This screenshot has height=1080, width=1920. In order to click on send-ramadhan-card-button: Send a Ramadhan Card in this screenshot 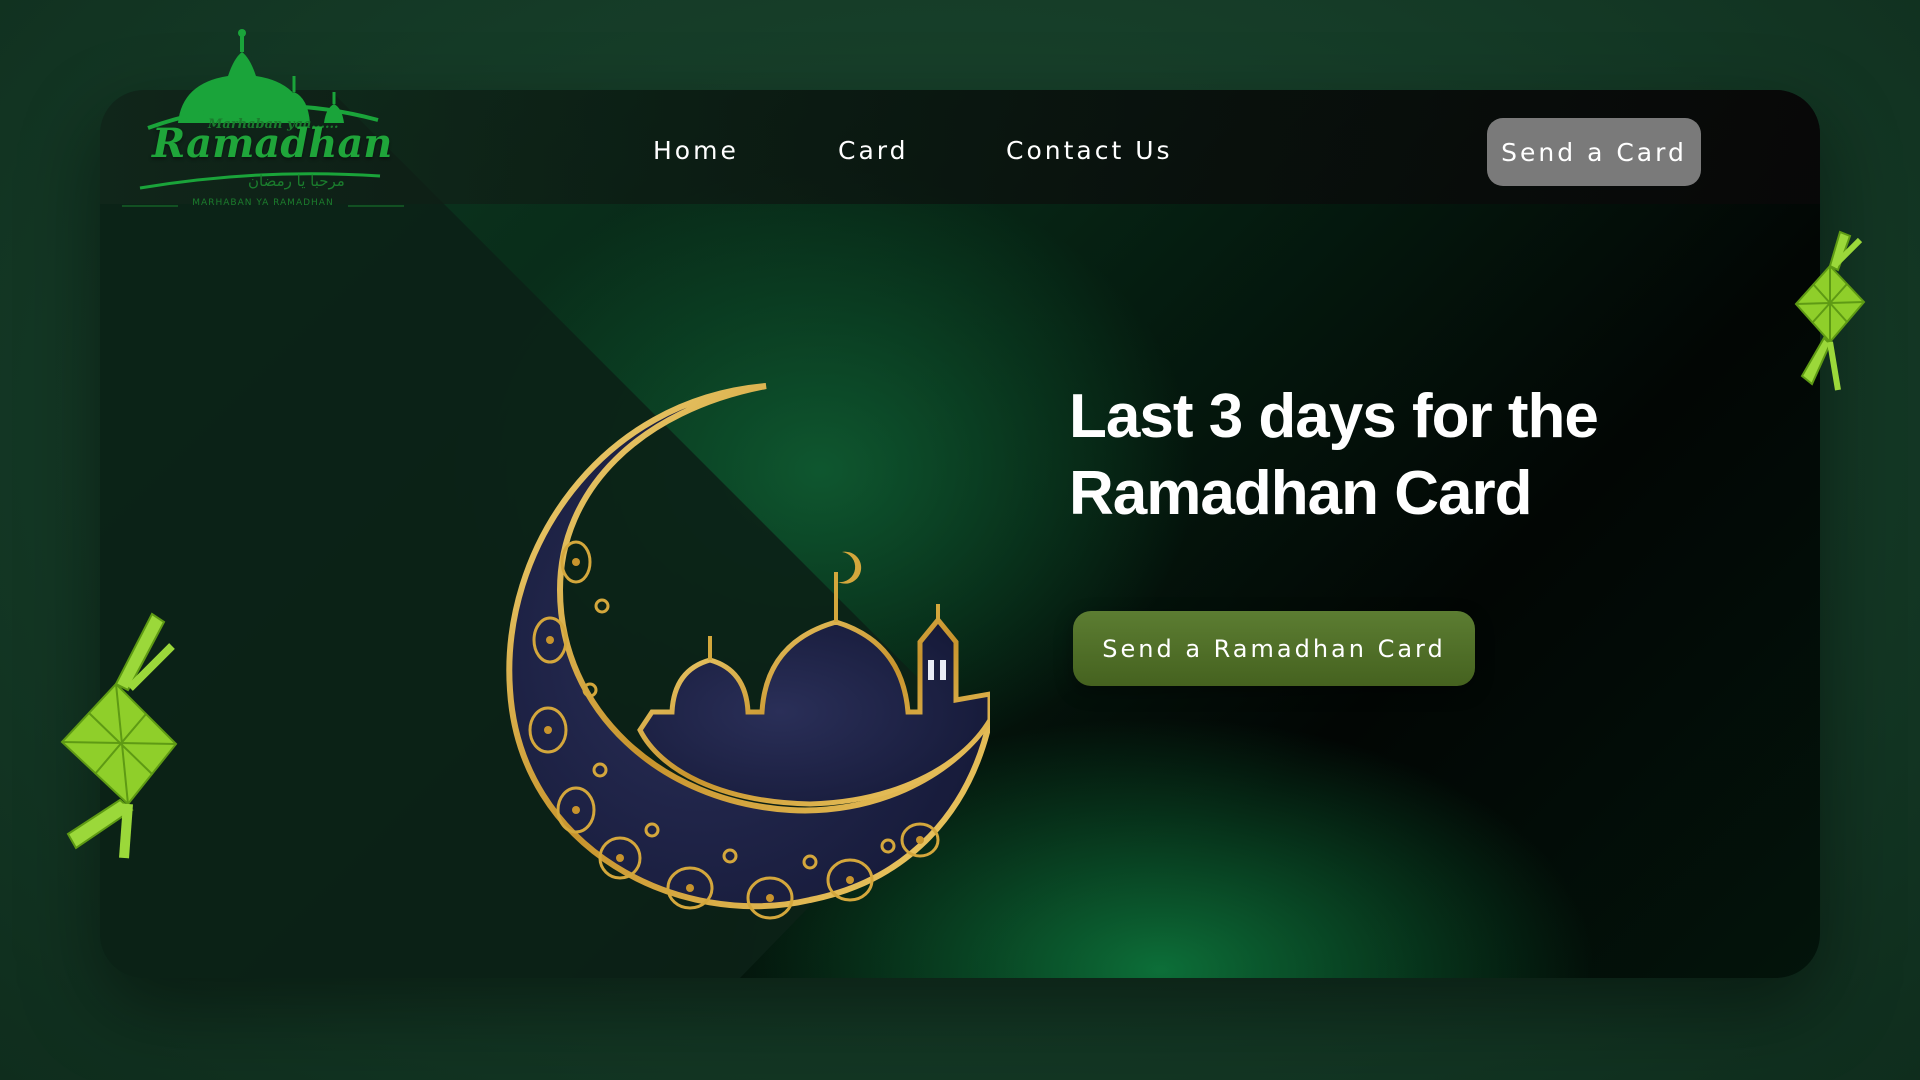, I will do `click(1274, 648)`.